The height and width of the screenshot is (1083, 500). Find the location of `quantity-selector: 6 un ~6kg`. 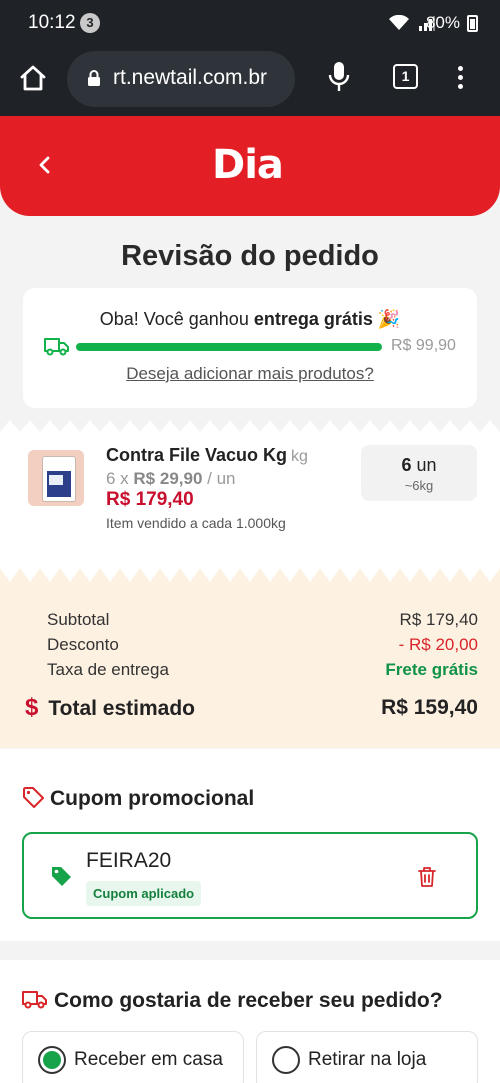

quantity-selector: 6 un ~6kg is located at coordinates (419, 473).